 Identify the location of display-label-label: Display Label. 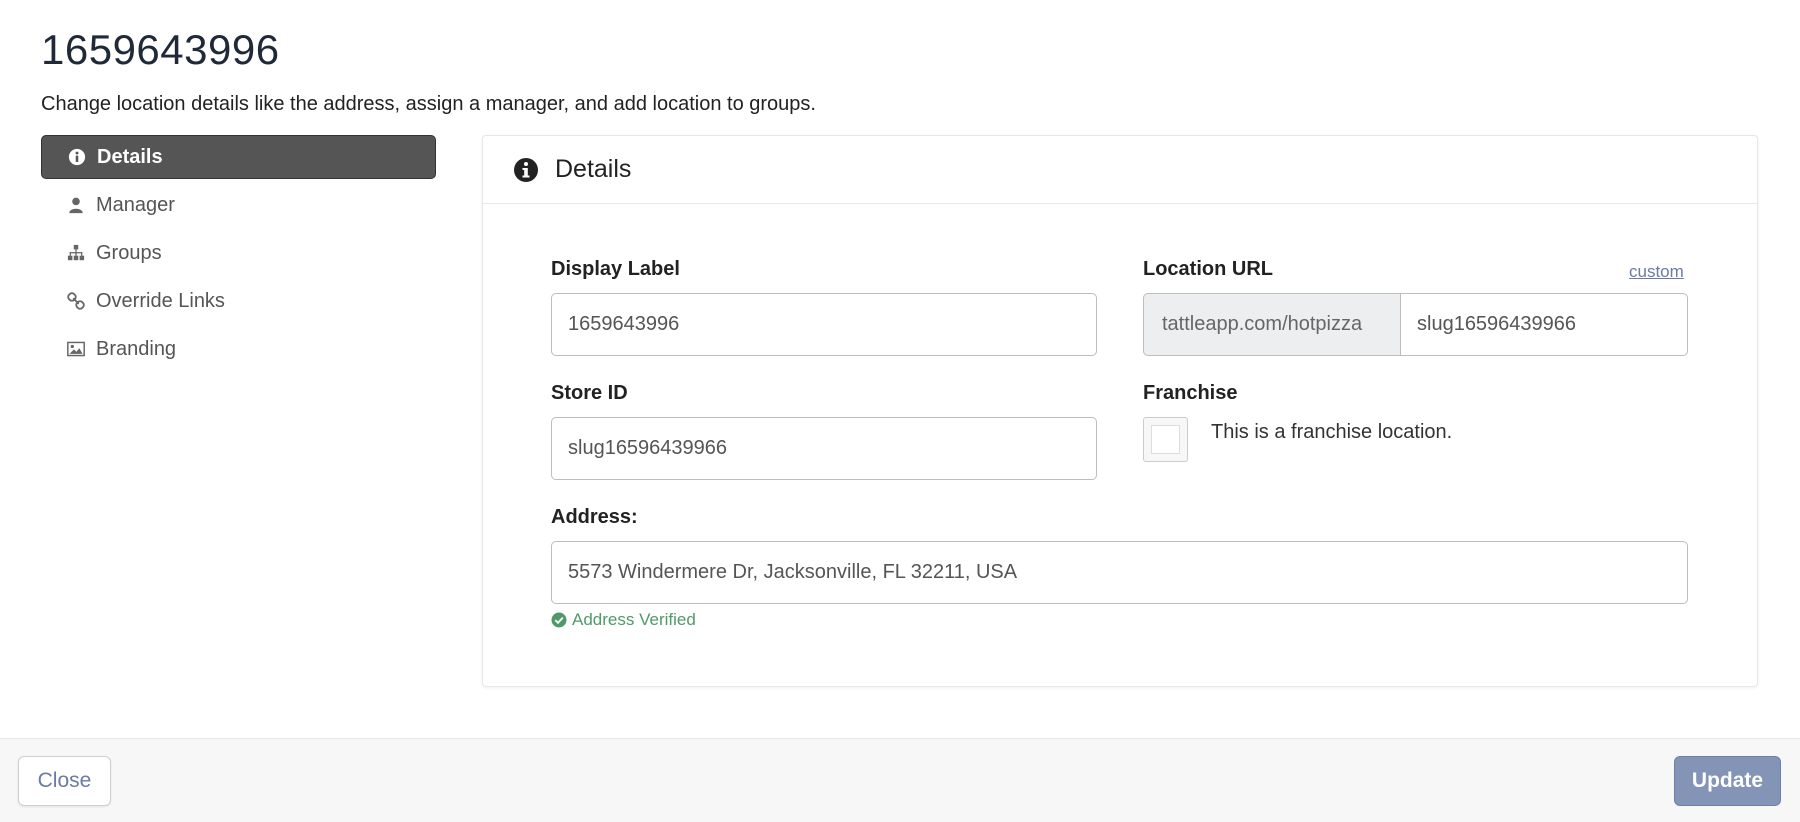
(615, 269).